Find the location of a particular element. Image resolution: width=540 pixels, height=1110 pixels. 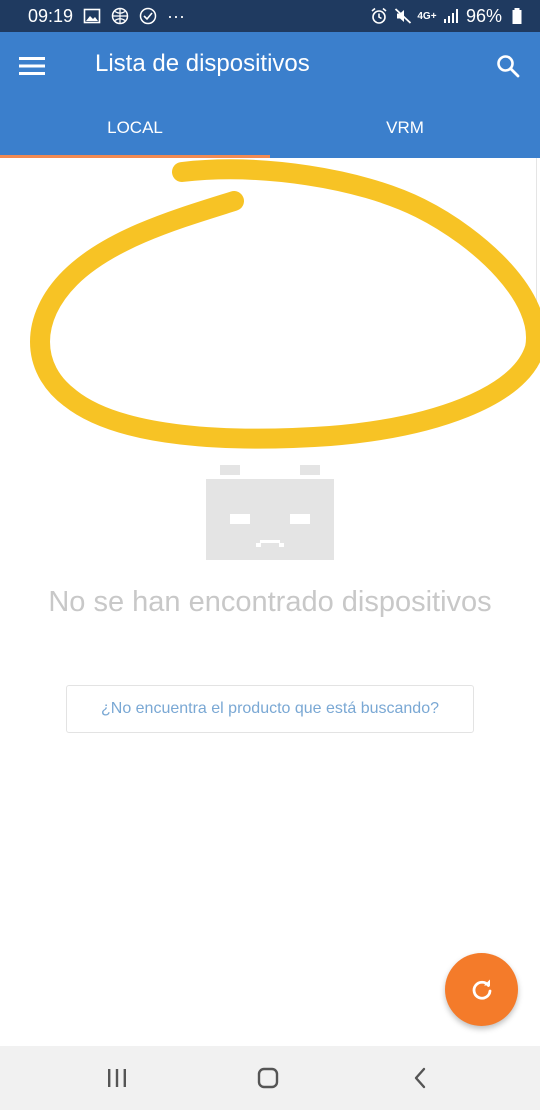

status-bar: 09:19 ··· 4G+ 96% is located at coordinates (270, 16).